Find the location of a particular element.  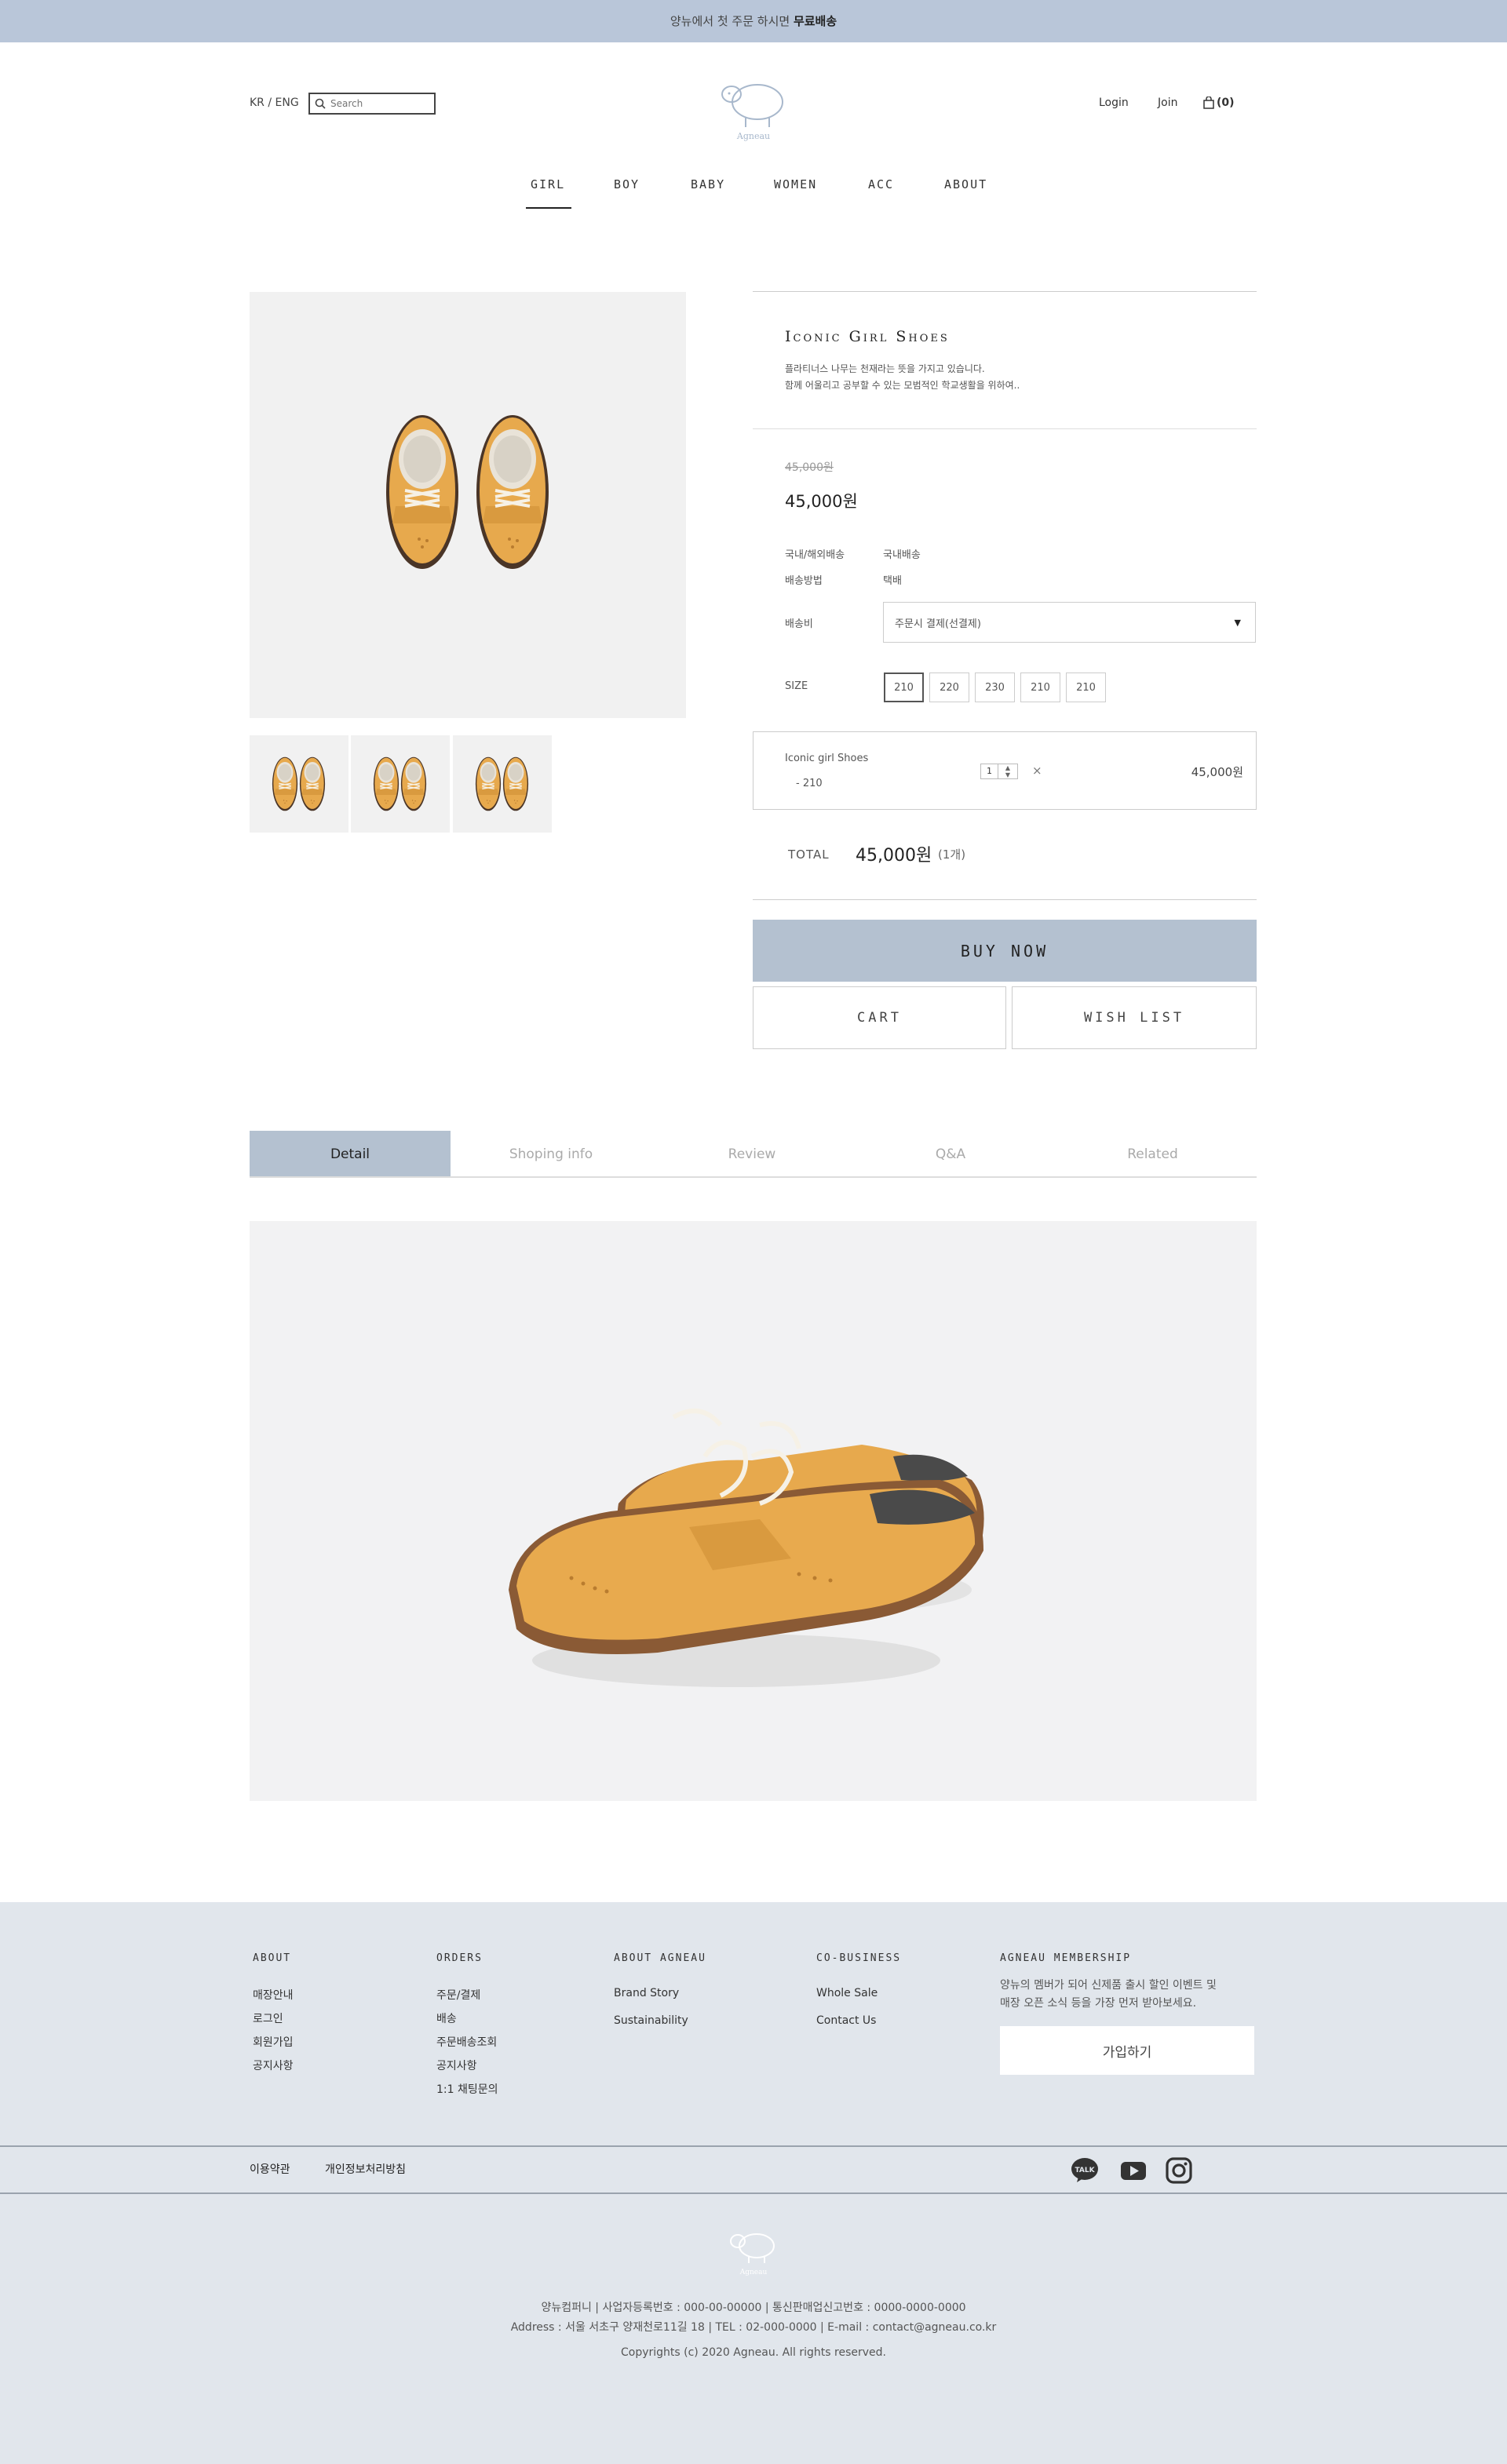

add-to-cart-button: CART is located at coordinates (879, 1018).